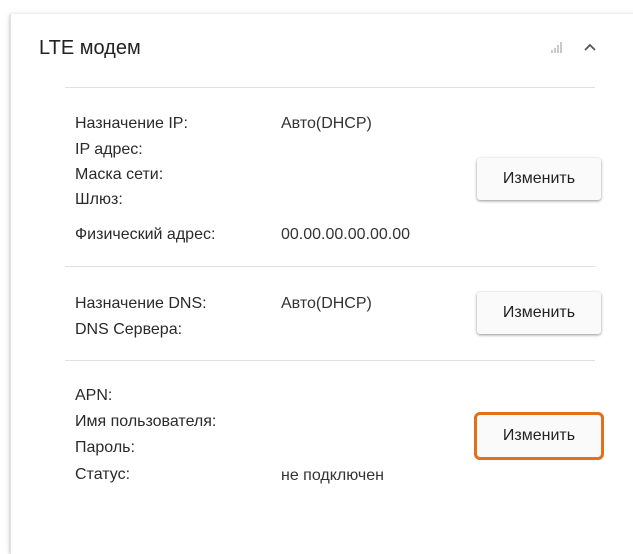 The image size is (633, 554). Describe the element at coordinates (539, 313) in the screenshot. I see `dns-edit-button: Изменить` at that location.